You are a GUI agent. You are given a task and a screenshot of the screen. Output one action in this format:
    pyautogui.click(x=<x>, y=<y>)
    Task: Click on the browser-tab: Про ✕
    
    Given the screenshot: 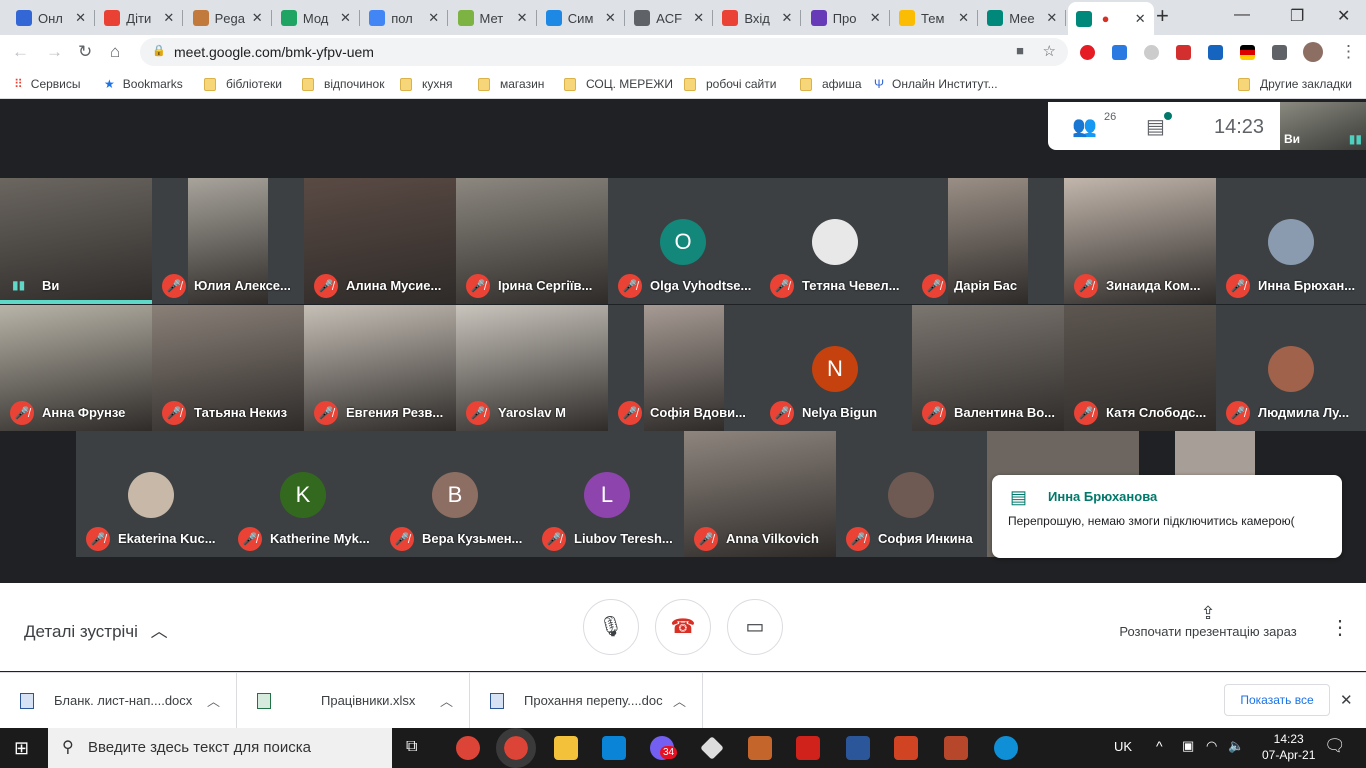 What is the action you would take?
    pyautogui.click(x=846, y=18)
    